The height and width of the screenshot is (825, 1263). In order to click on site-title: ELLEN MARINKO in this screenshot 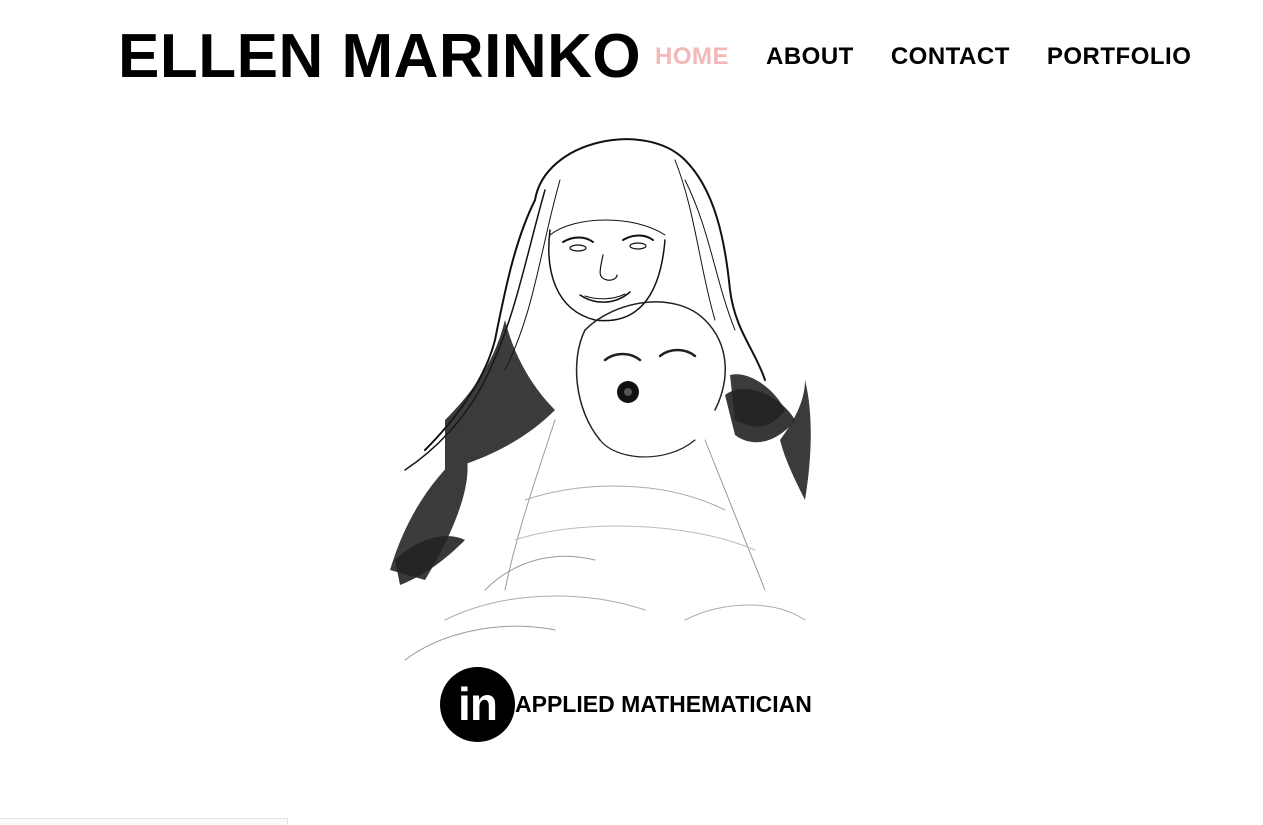, I will do `click(379, 57)`.